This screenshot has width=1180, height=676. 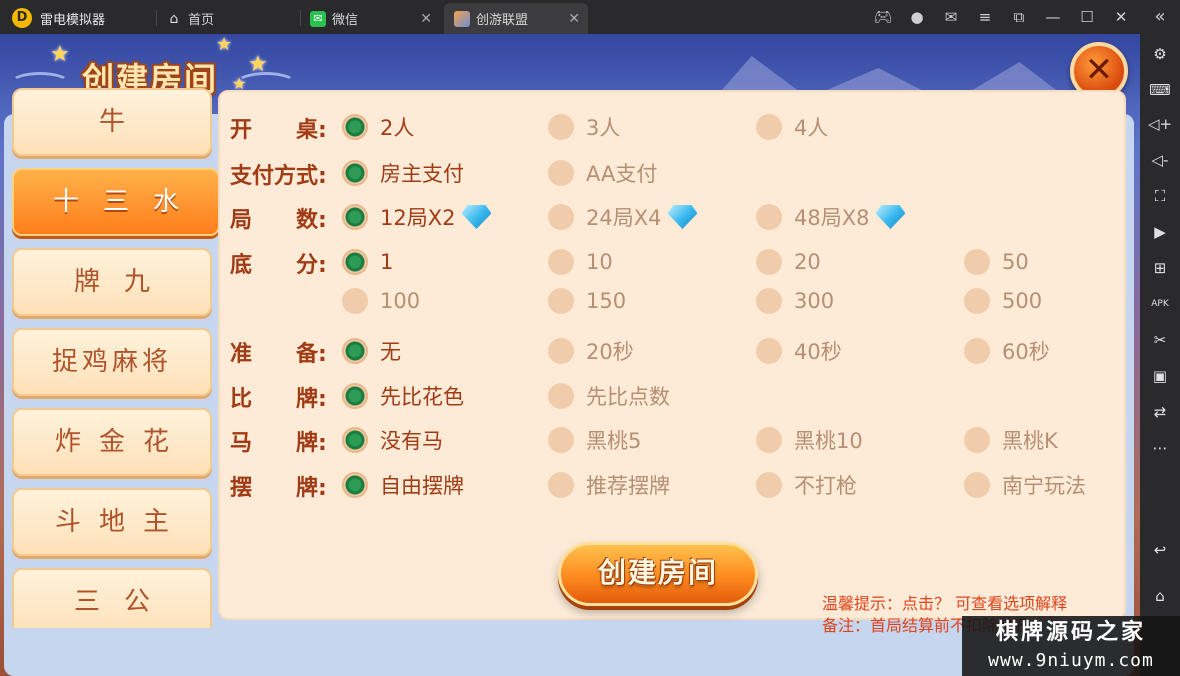 I want to click on option-players-3: 3人, so click(x=584, y=127).